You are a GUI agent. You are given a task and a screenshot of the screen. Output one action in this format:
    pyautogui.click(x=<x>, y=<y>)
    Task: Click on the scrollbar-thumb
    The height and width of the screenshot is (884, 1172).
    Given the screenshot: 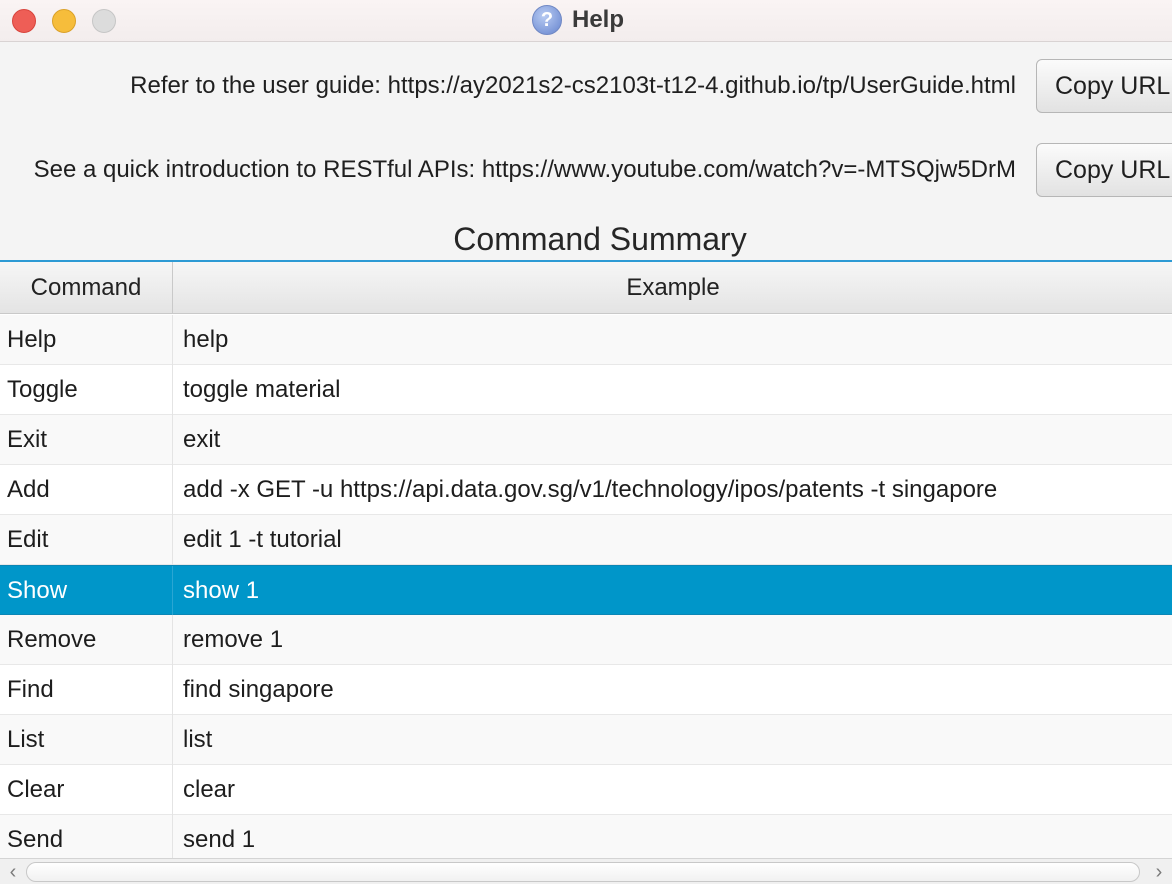 What is the action you would take?
    pyautogui.click(x=583, y=872)
    